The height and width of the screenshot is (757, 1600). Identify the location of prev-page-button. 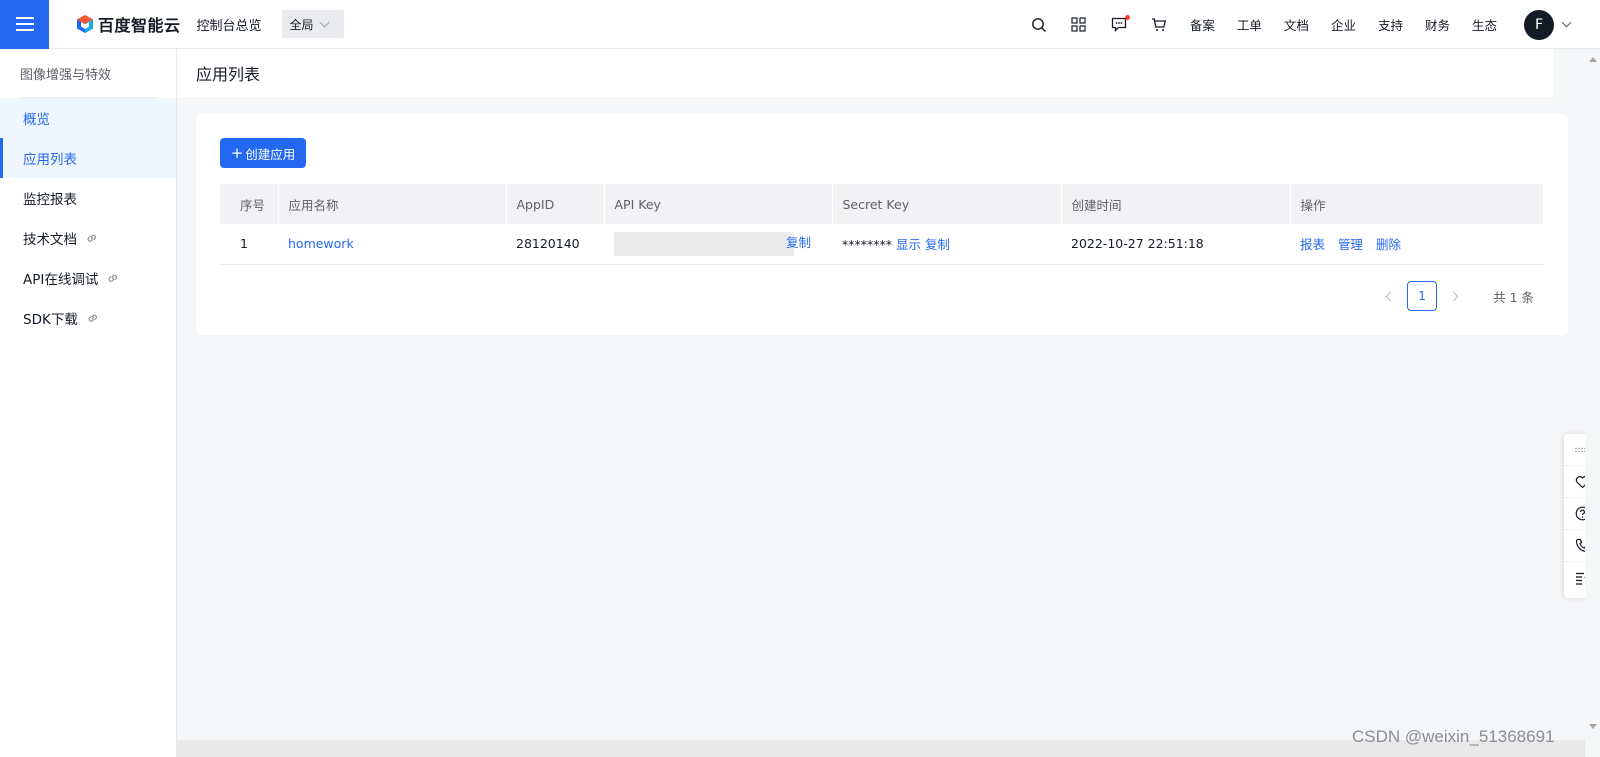
(1389, 296).